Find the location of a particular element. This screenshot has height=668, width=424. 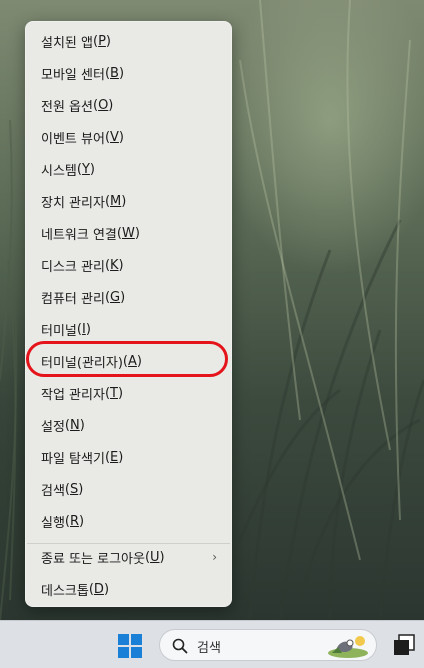

menu-item-file-explorer: 파일 탐색기(E) is located at coordinates (128, 457).